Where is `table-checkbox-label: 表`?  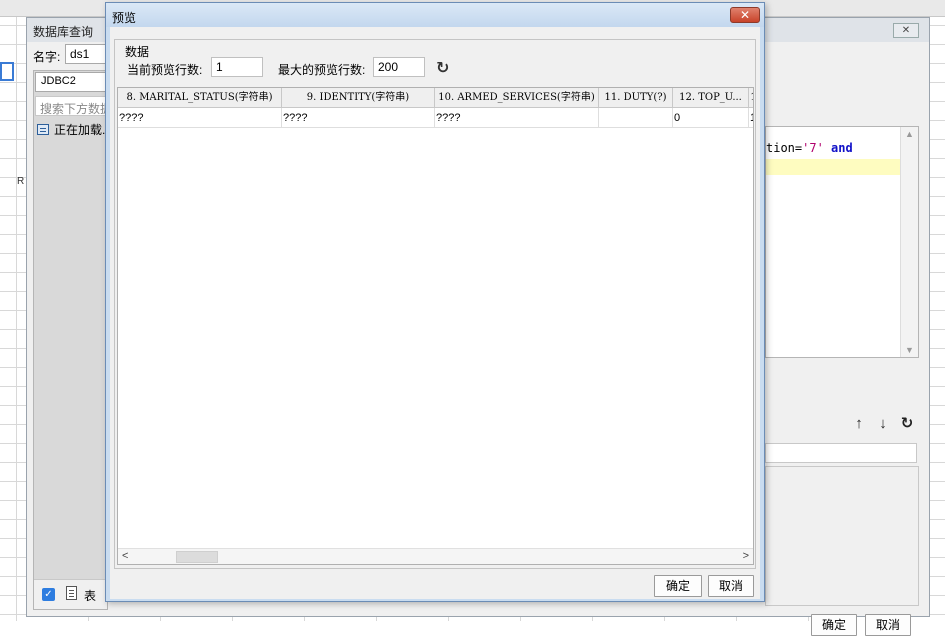 table-checkbox-label: 表 is located at coordinates (90, 596).